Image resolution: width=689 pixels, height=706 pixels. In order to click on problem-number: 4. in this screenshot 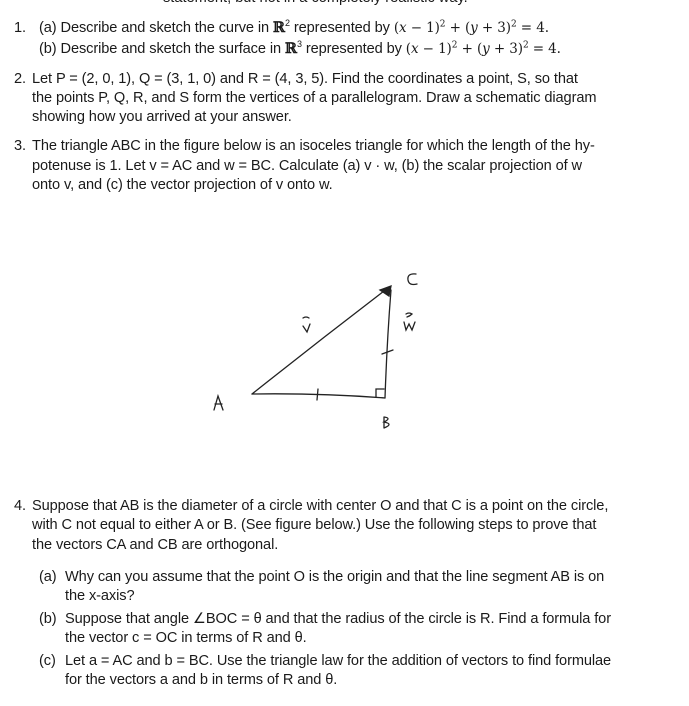, I will do `click(20, 506)`.